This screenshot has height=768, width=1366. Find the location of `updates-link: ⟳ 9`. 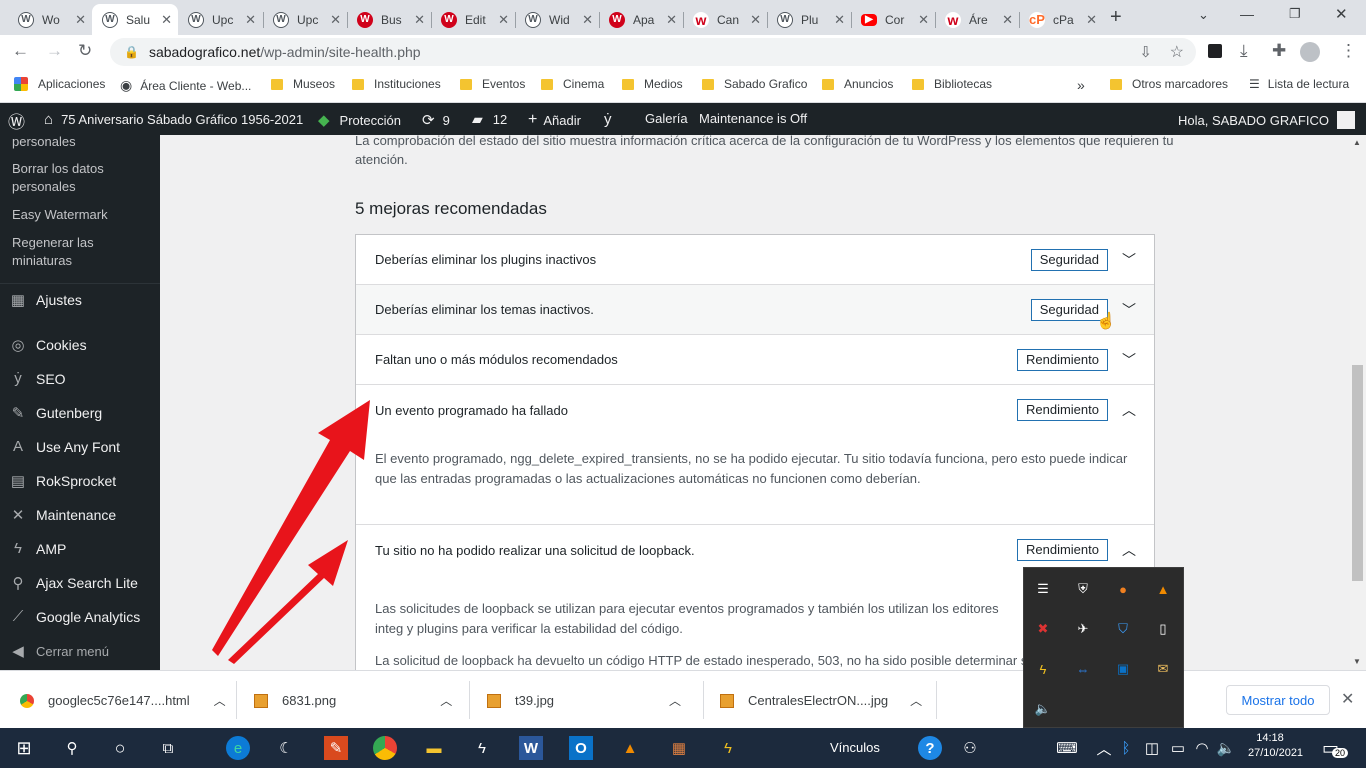

updates-link: ⟳ 9 is located at coordinates (436, 120).